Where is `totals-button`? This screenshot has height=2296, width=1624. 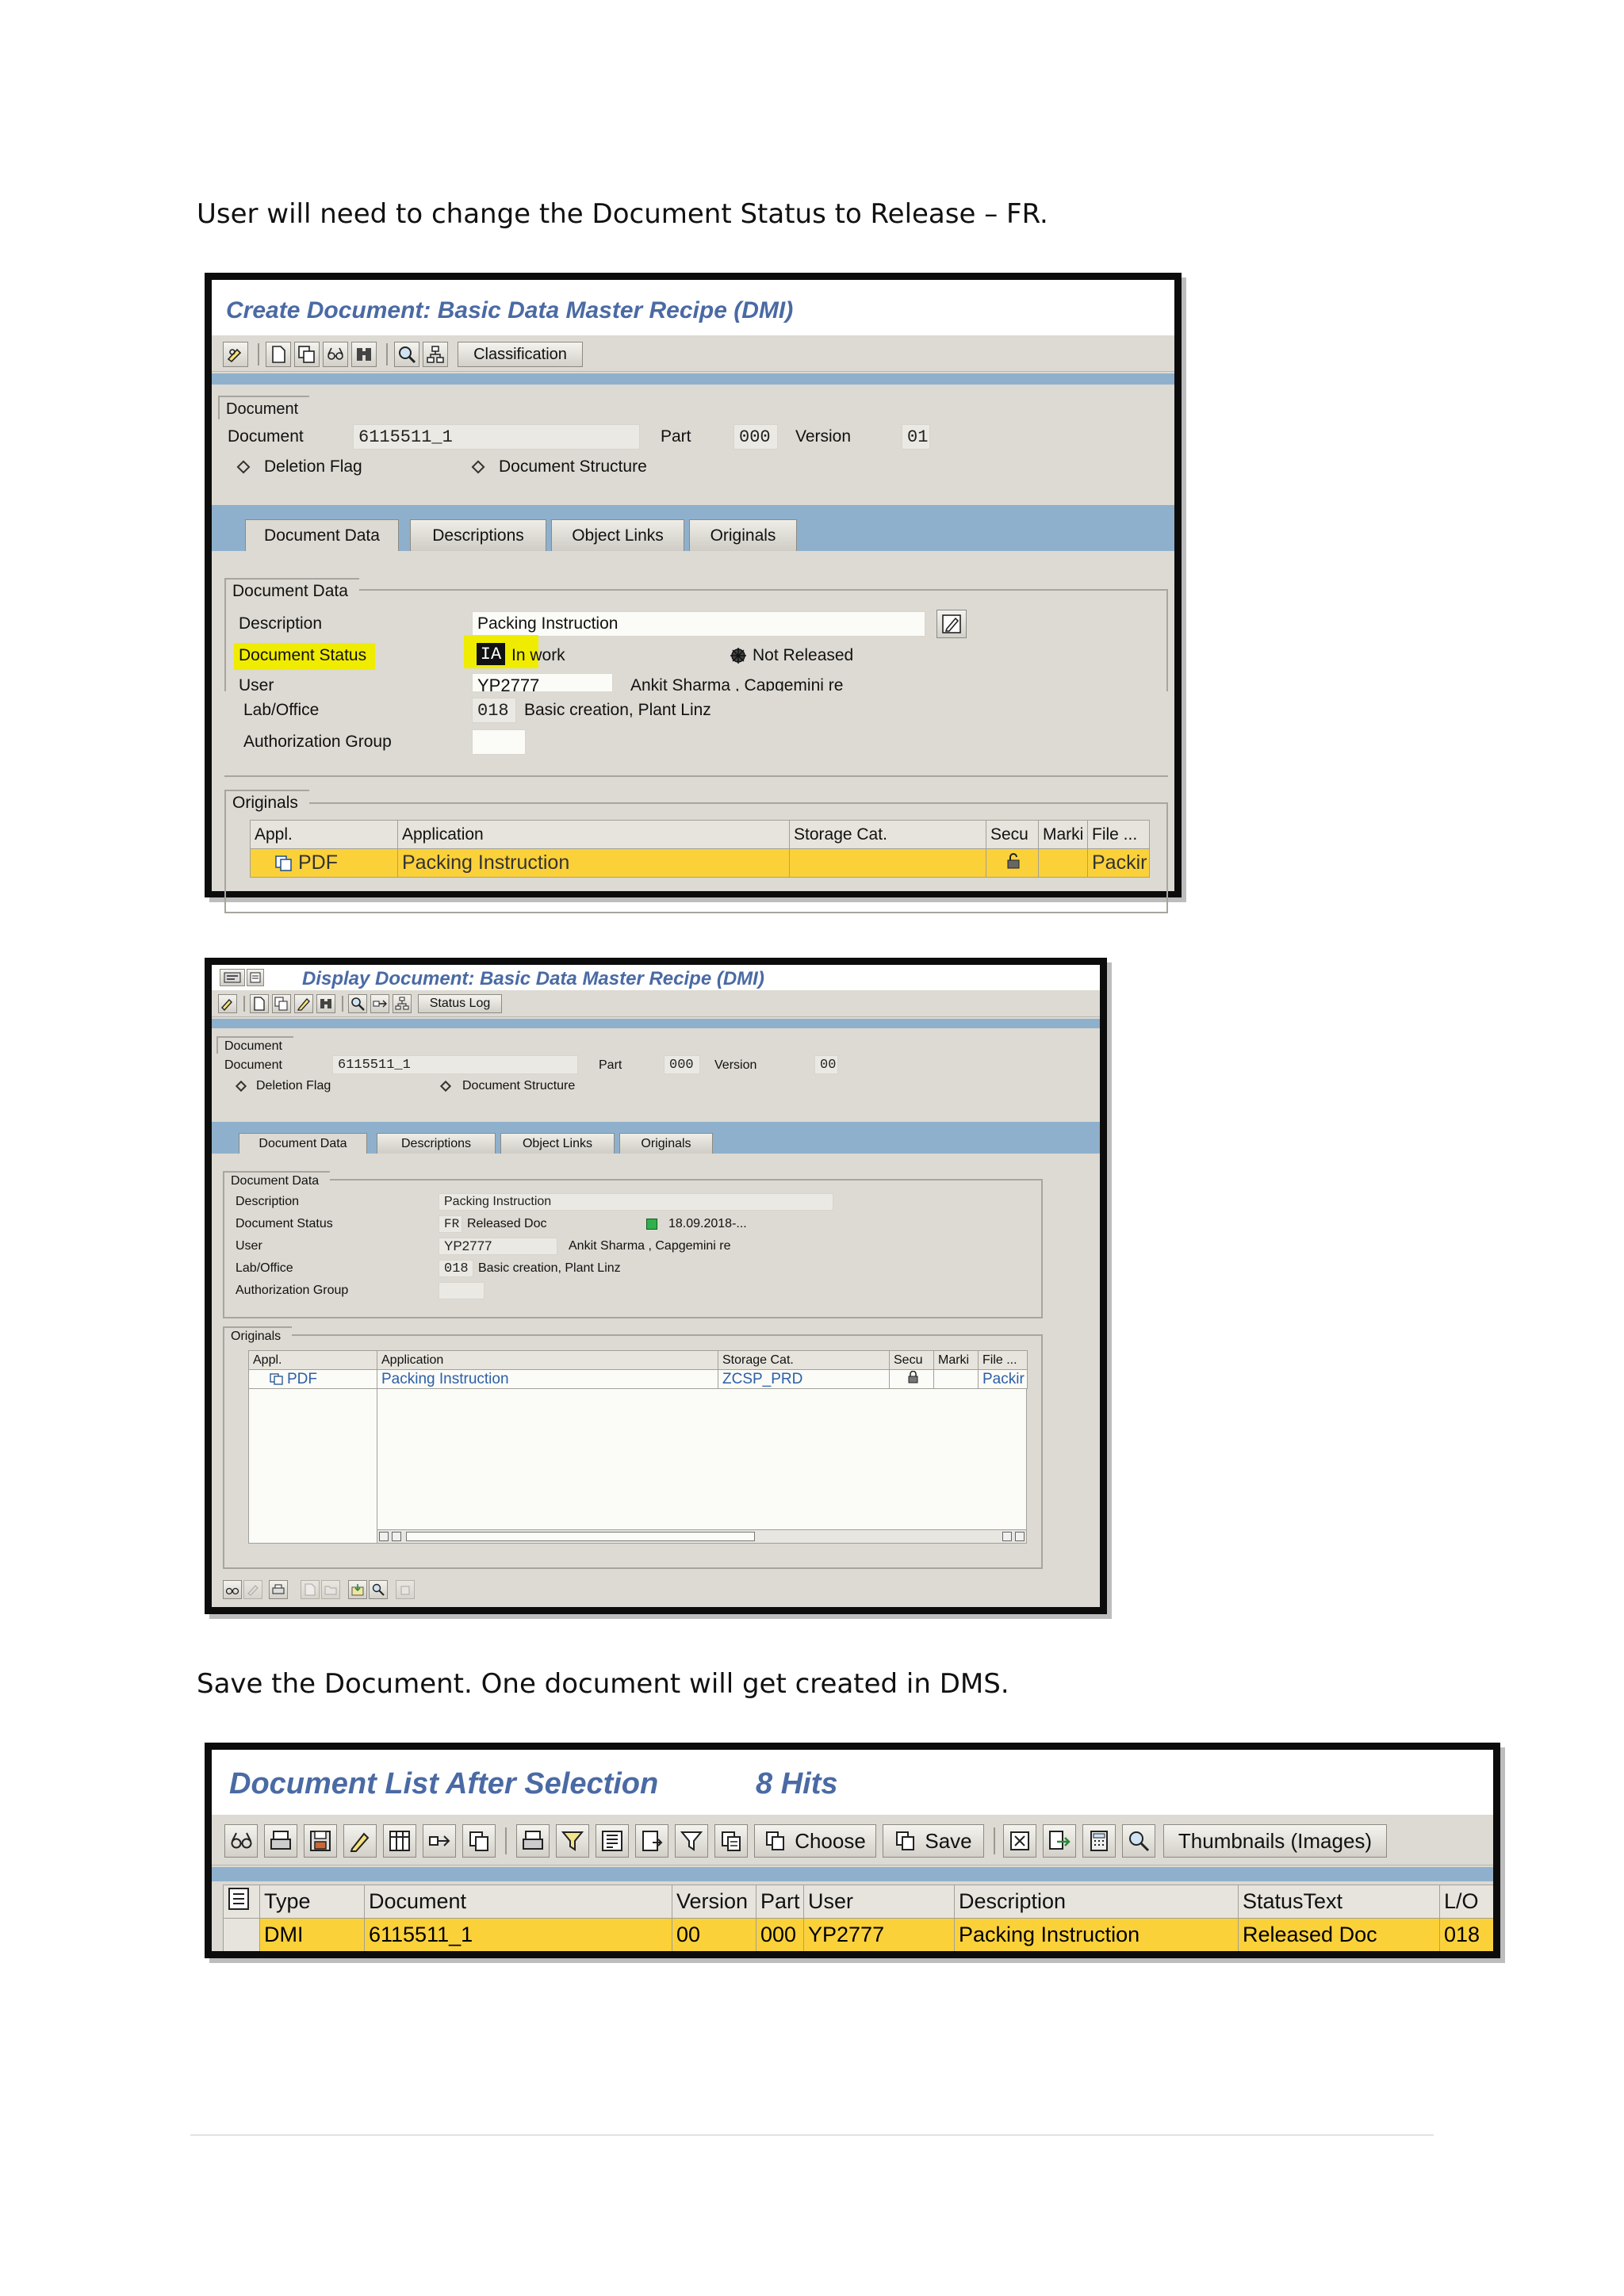
totals-button is located at coordinates (612, 1841).